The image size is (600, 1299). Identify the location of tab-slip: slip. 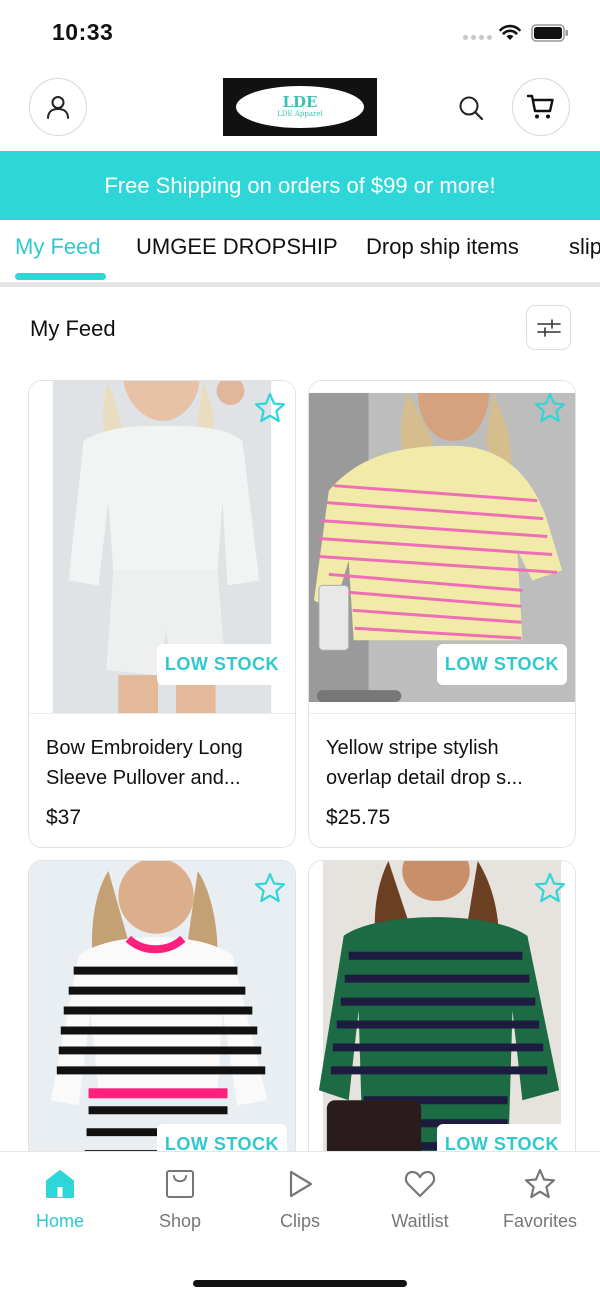
(584, 247).